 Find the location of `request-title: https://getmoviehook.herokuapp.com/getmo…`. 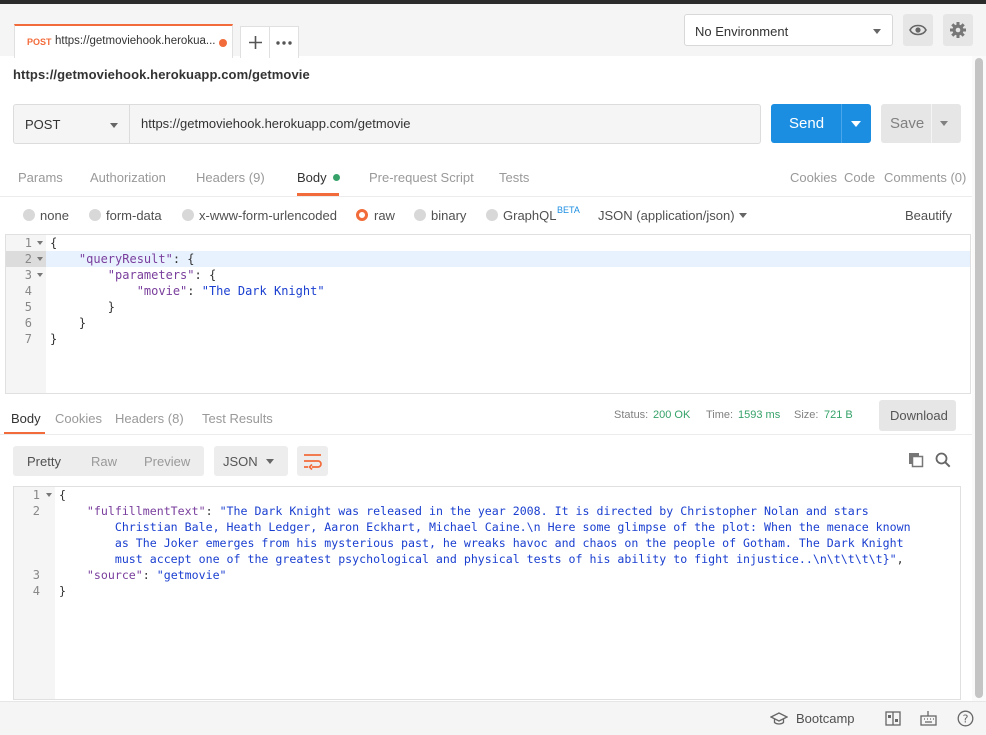

request-title: https://getmoviehook.herokuapp.com/getmo… is located at coordinates (161, 74).